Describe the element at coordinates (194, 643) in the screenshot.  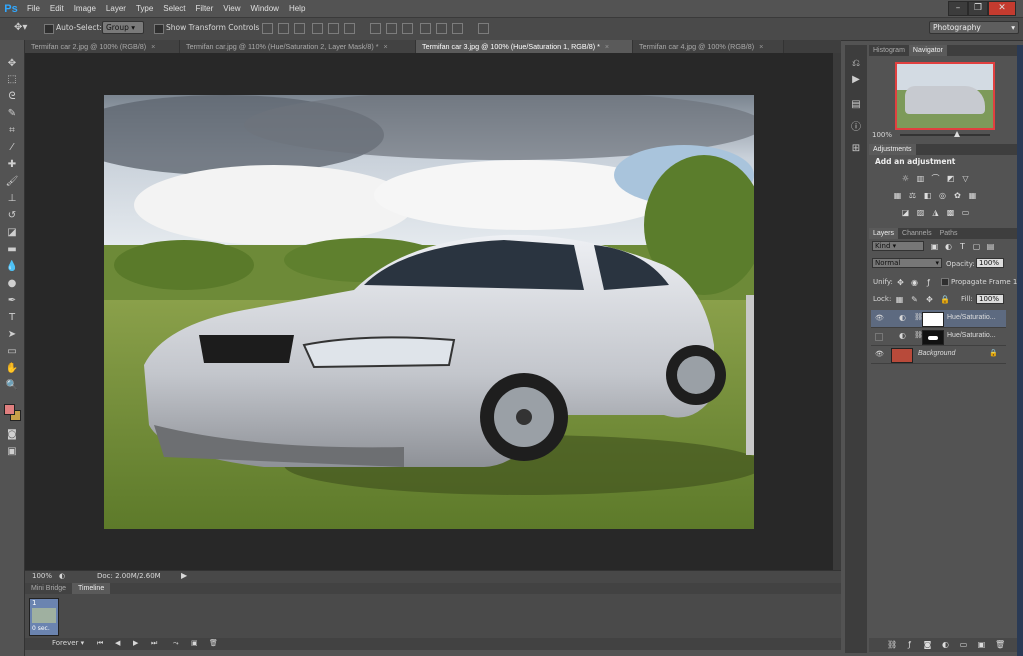
I see `duplicate-frame-icon: ▣` at that location.